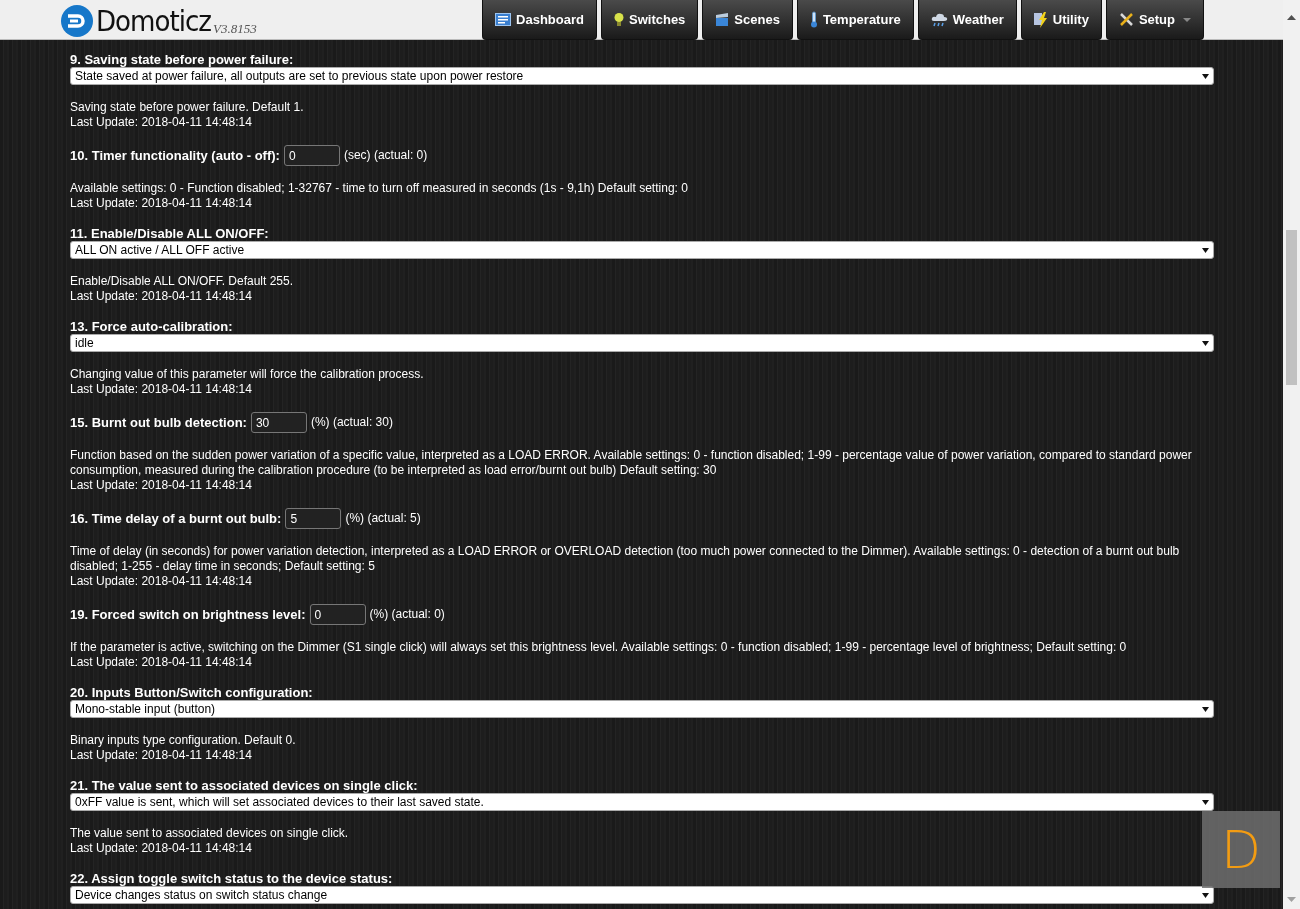  I want to click on setting-label: 13. Force auto-calibration:, so click(152, 326).